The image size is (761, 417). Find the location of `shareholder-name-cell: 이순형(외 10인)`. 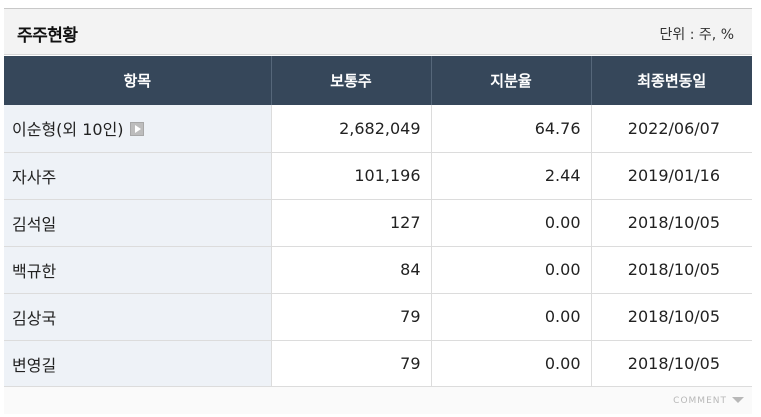

shareholder-name-cell: 이순형(외 10인) is located at coordinates (138, 129).